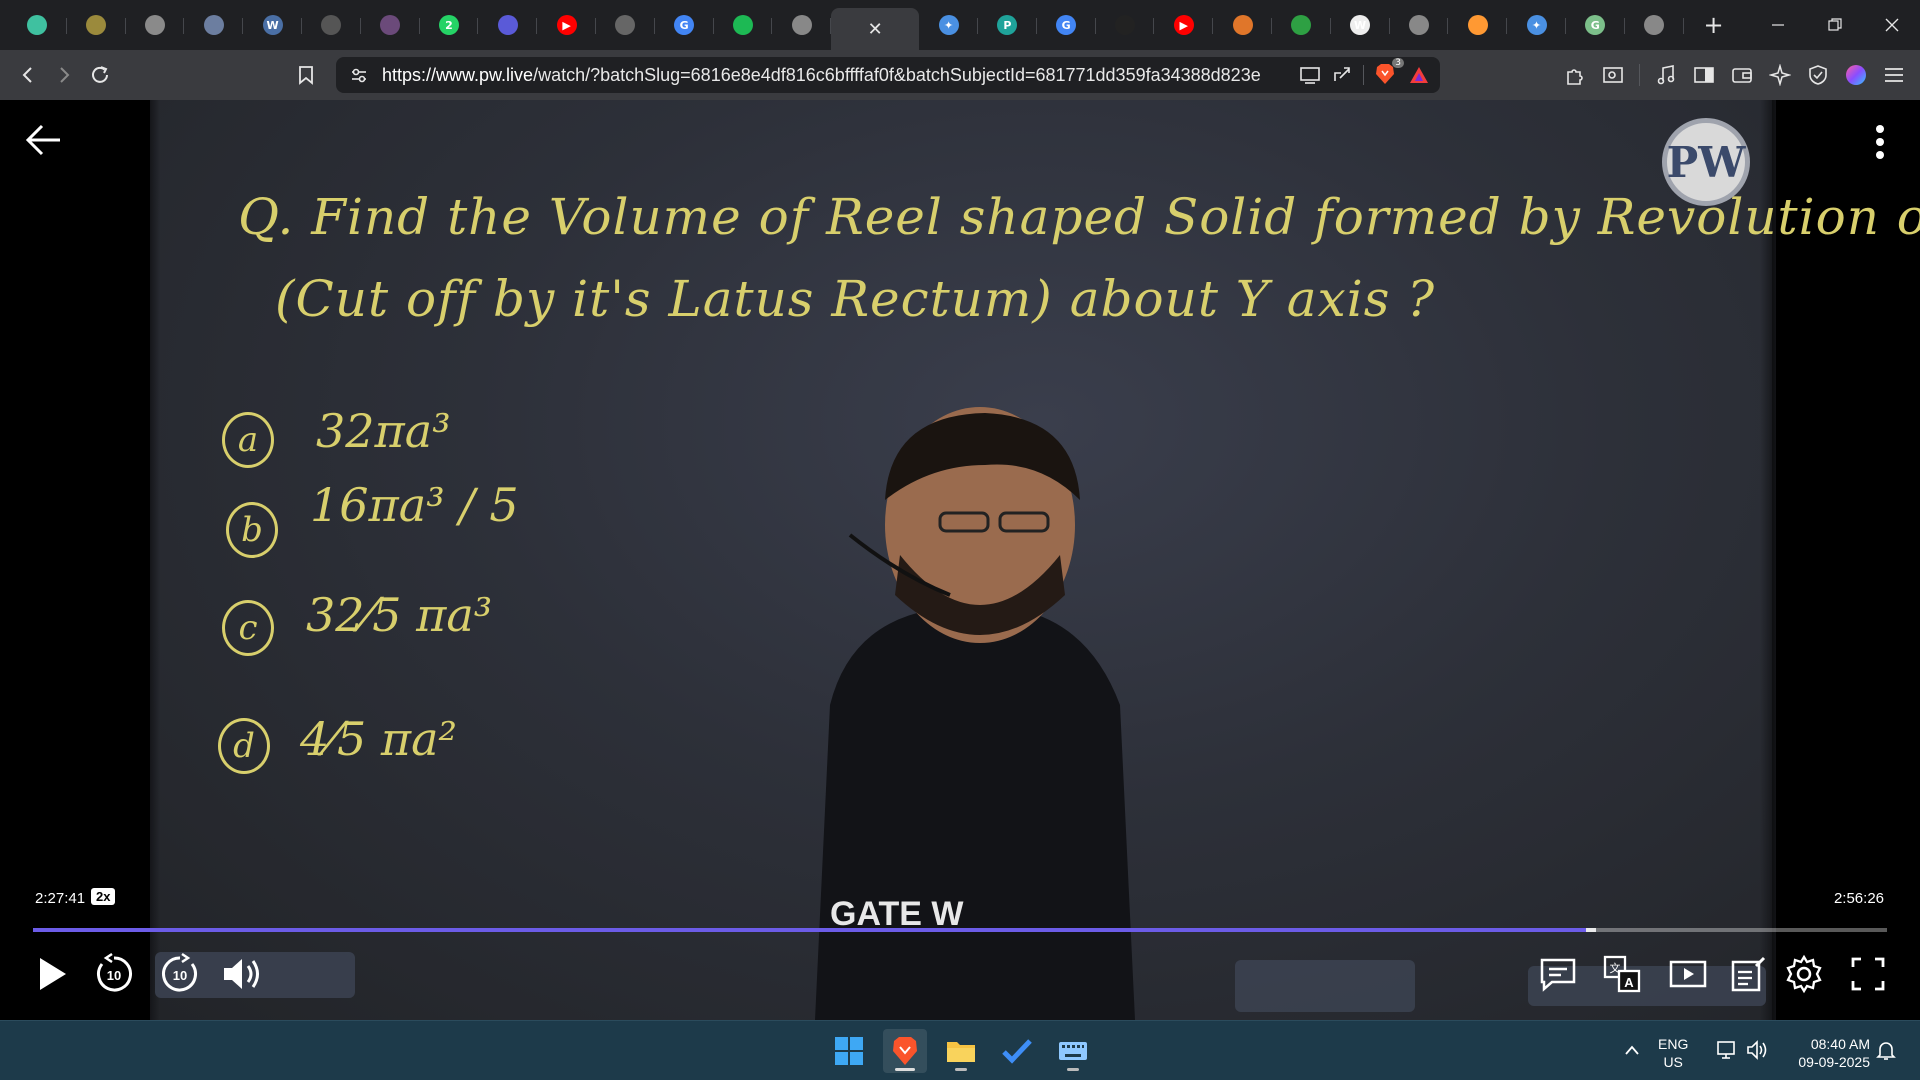 Image resolution: width=1920 pixels, height=1080 pixels. Describe the element at coordinates (1834, 25) in the screenshot. I see `restore-button` at that location.